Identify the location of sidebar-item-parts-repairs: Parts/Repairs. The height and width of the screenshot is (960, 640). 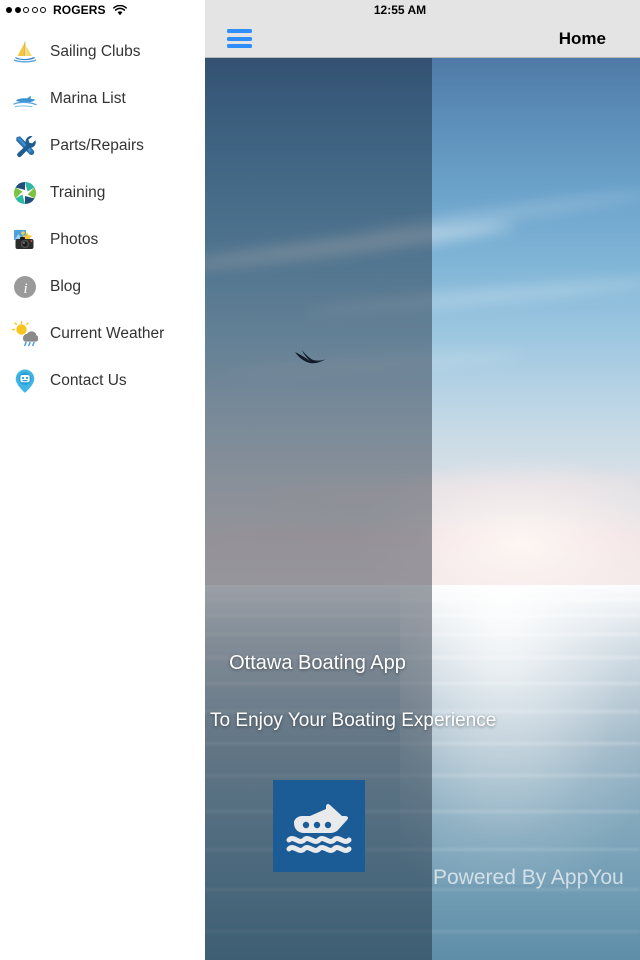
(102, 145).